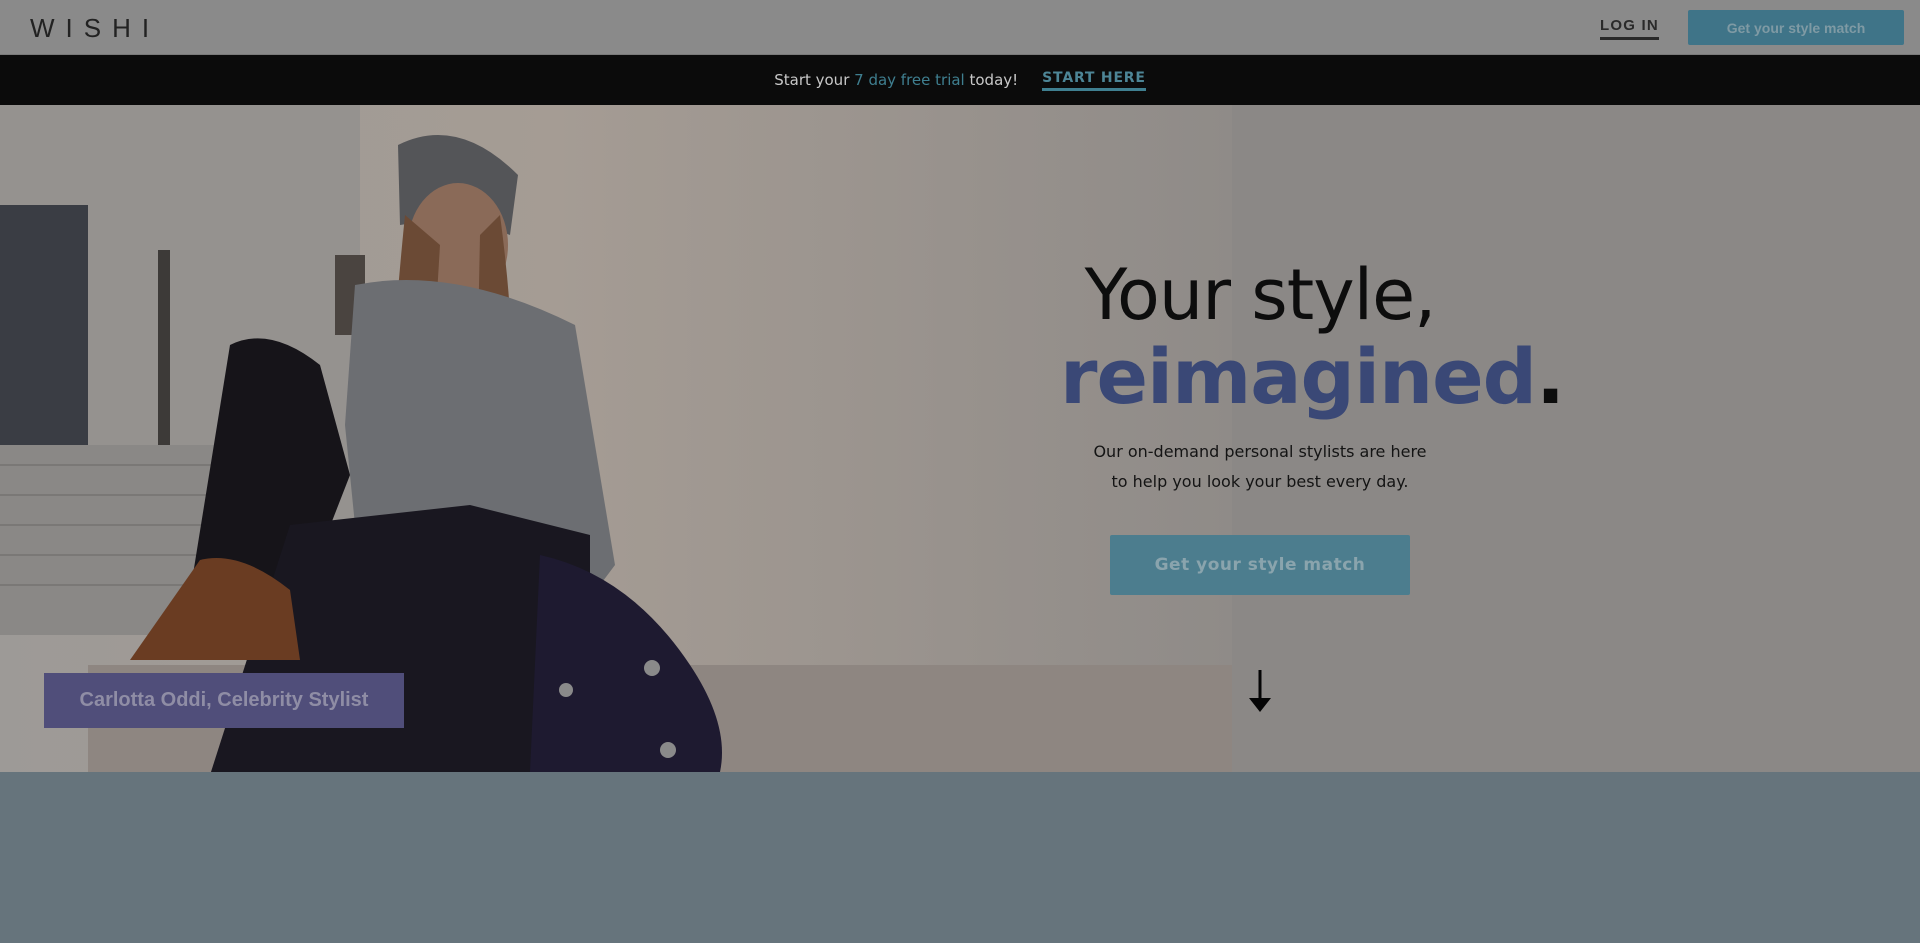 The image size is (1920, 943). Describe the element at coordinates (1094, 80) in the screenshot. I see `start-here-link: START HERE` at that location.